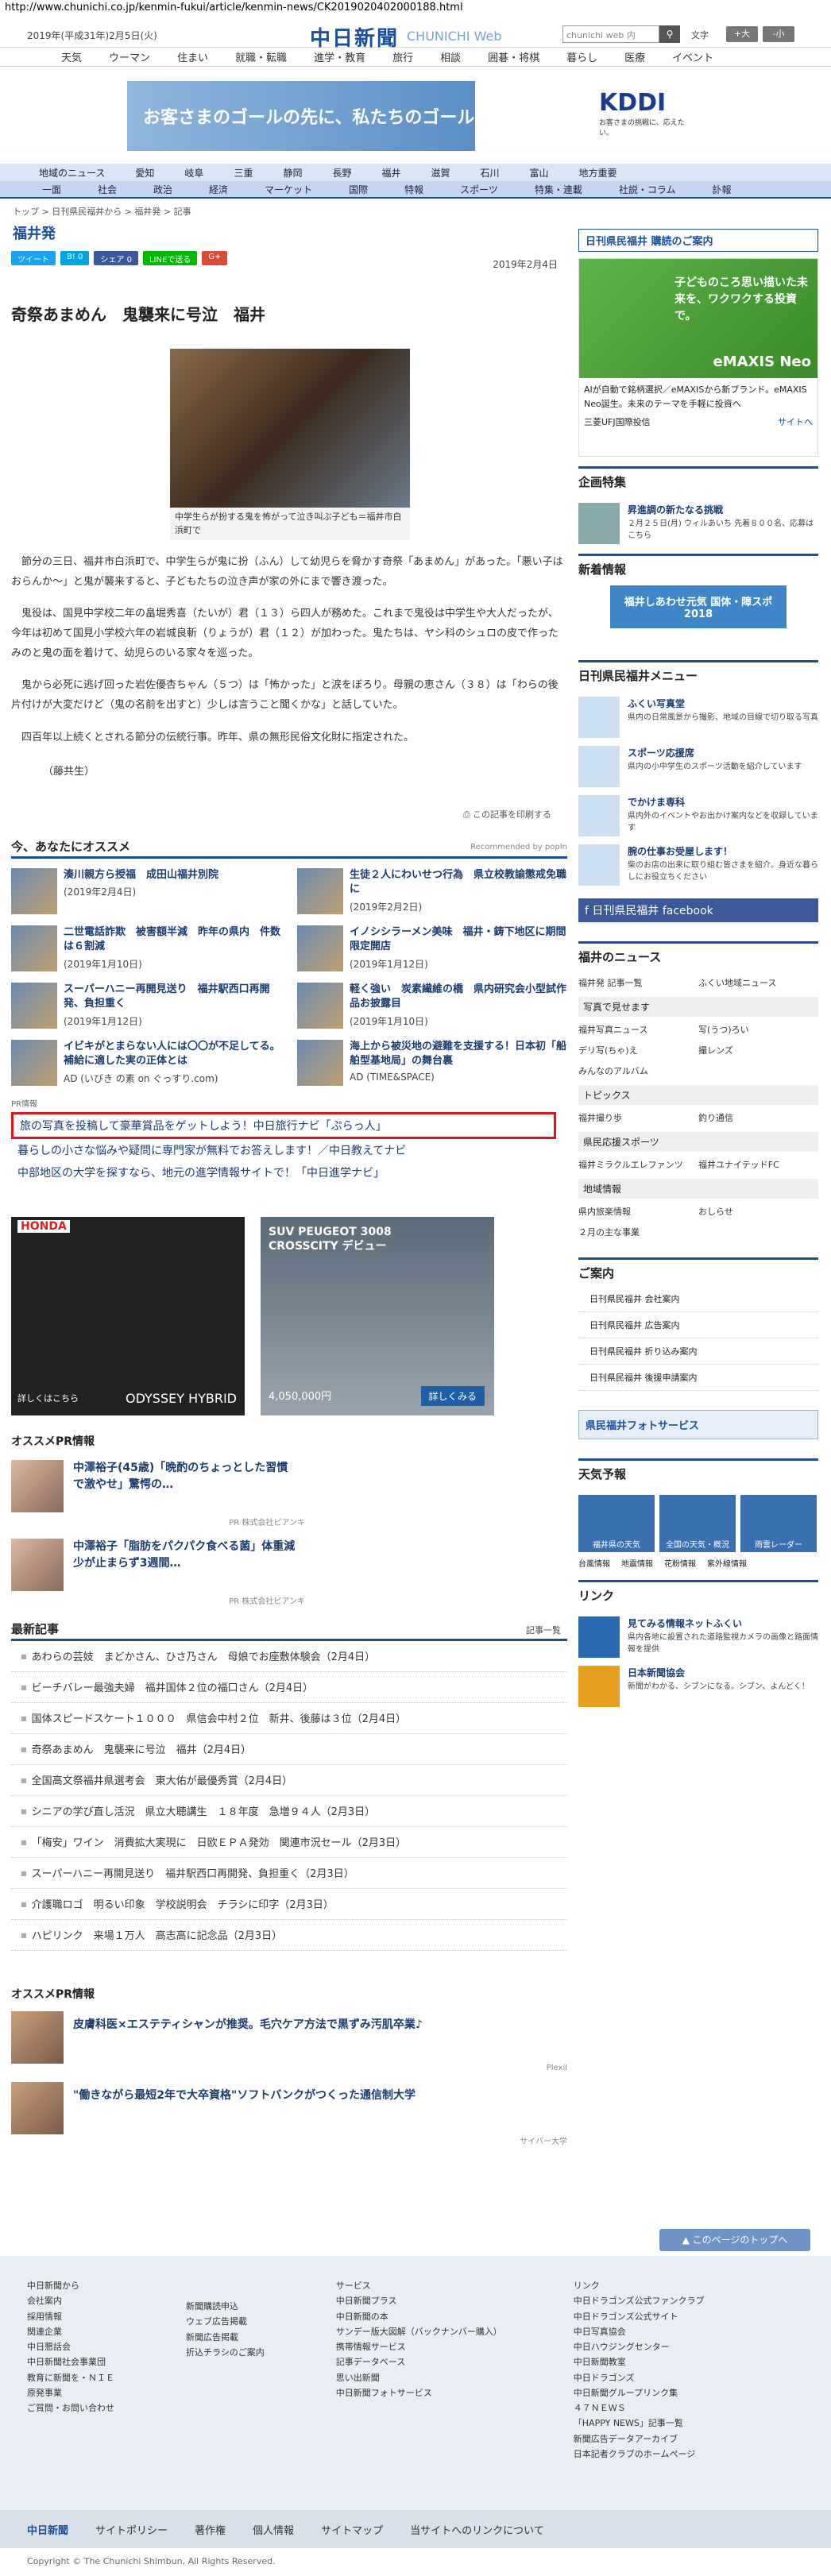  What do you see at coordinates (735, 2240) in the screenshot?
I see `page-top-button: ▲ このページのトップへ` at bounding box center [735, 2240].